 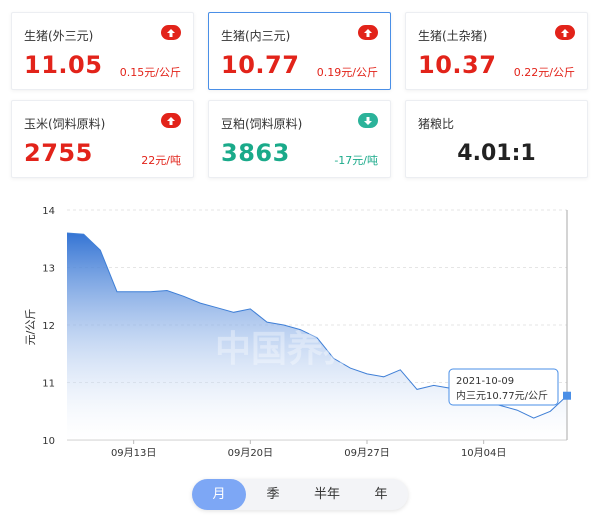 I want to click on price-card-2: 生猪(土杂猪) 10.37 0.22元/公斤, so click(x=496, y=51).